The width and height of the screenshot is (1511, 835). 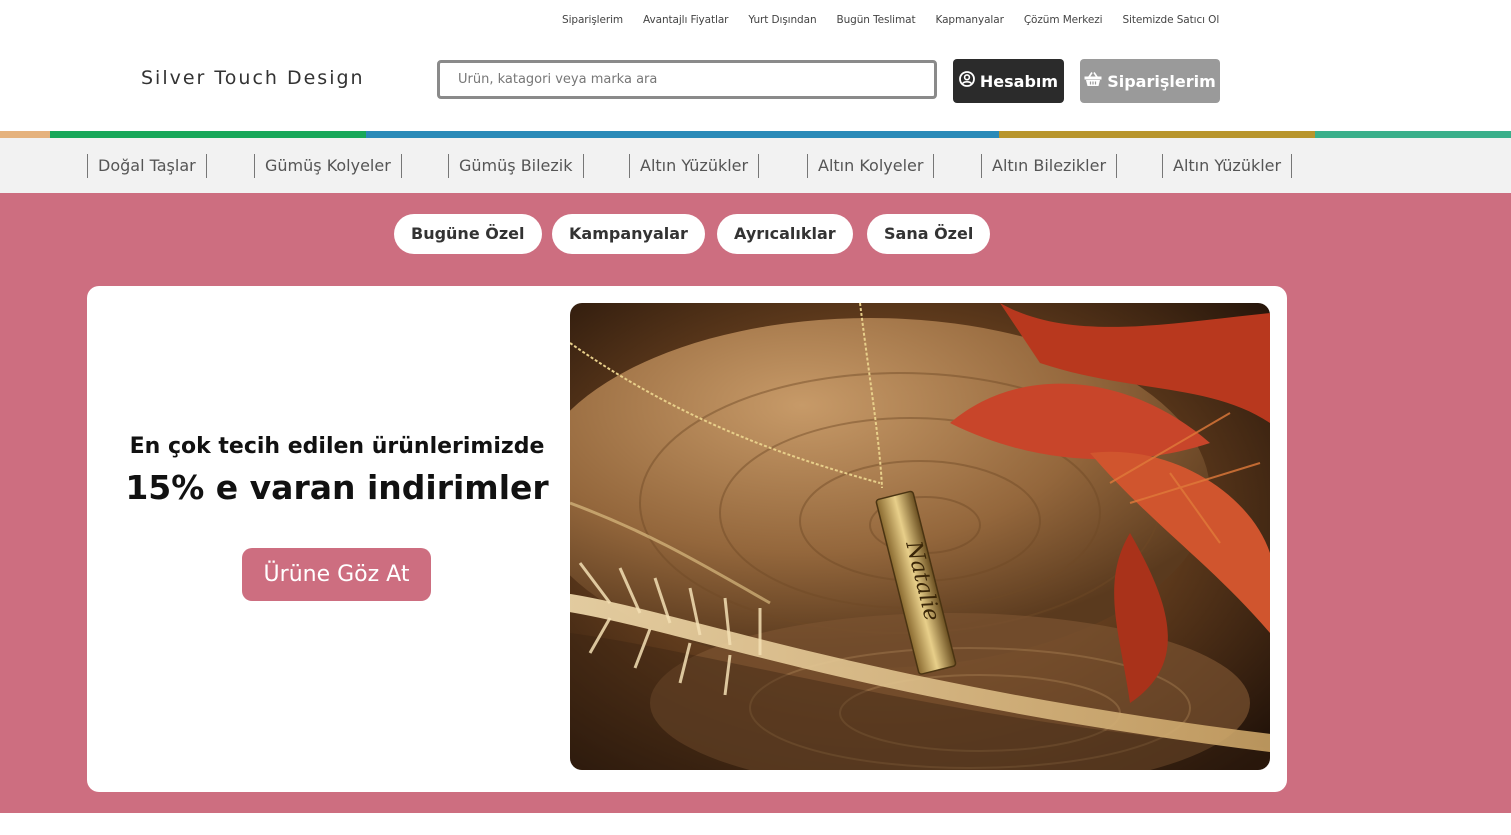 I want to click on category-natural-stones: Doğal Taşlar, so click(x=147, y=166).